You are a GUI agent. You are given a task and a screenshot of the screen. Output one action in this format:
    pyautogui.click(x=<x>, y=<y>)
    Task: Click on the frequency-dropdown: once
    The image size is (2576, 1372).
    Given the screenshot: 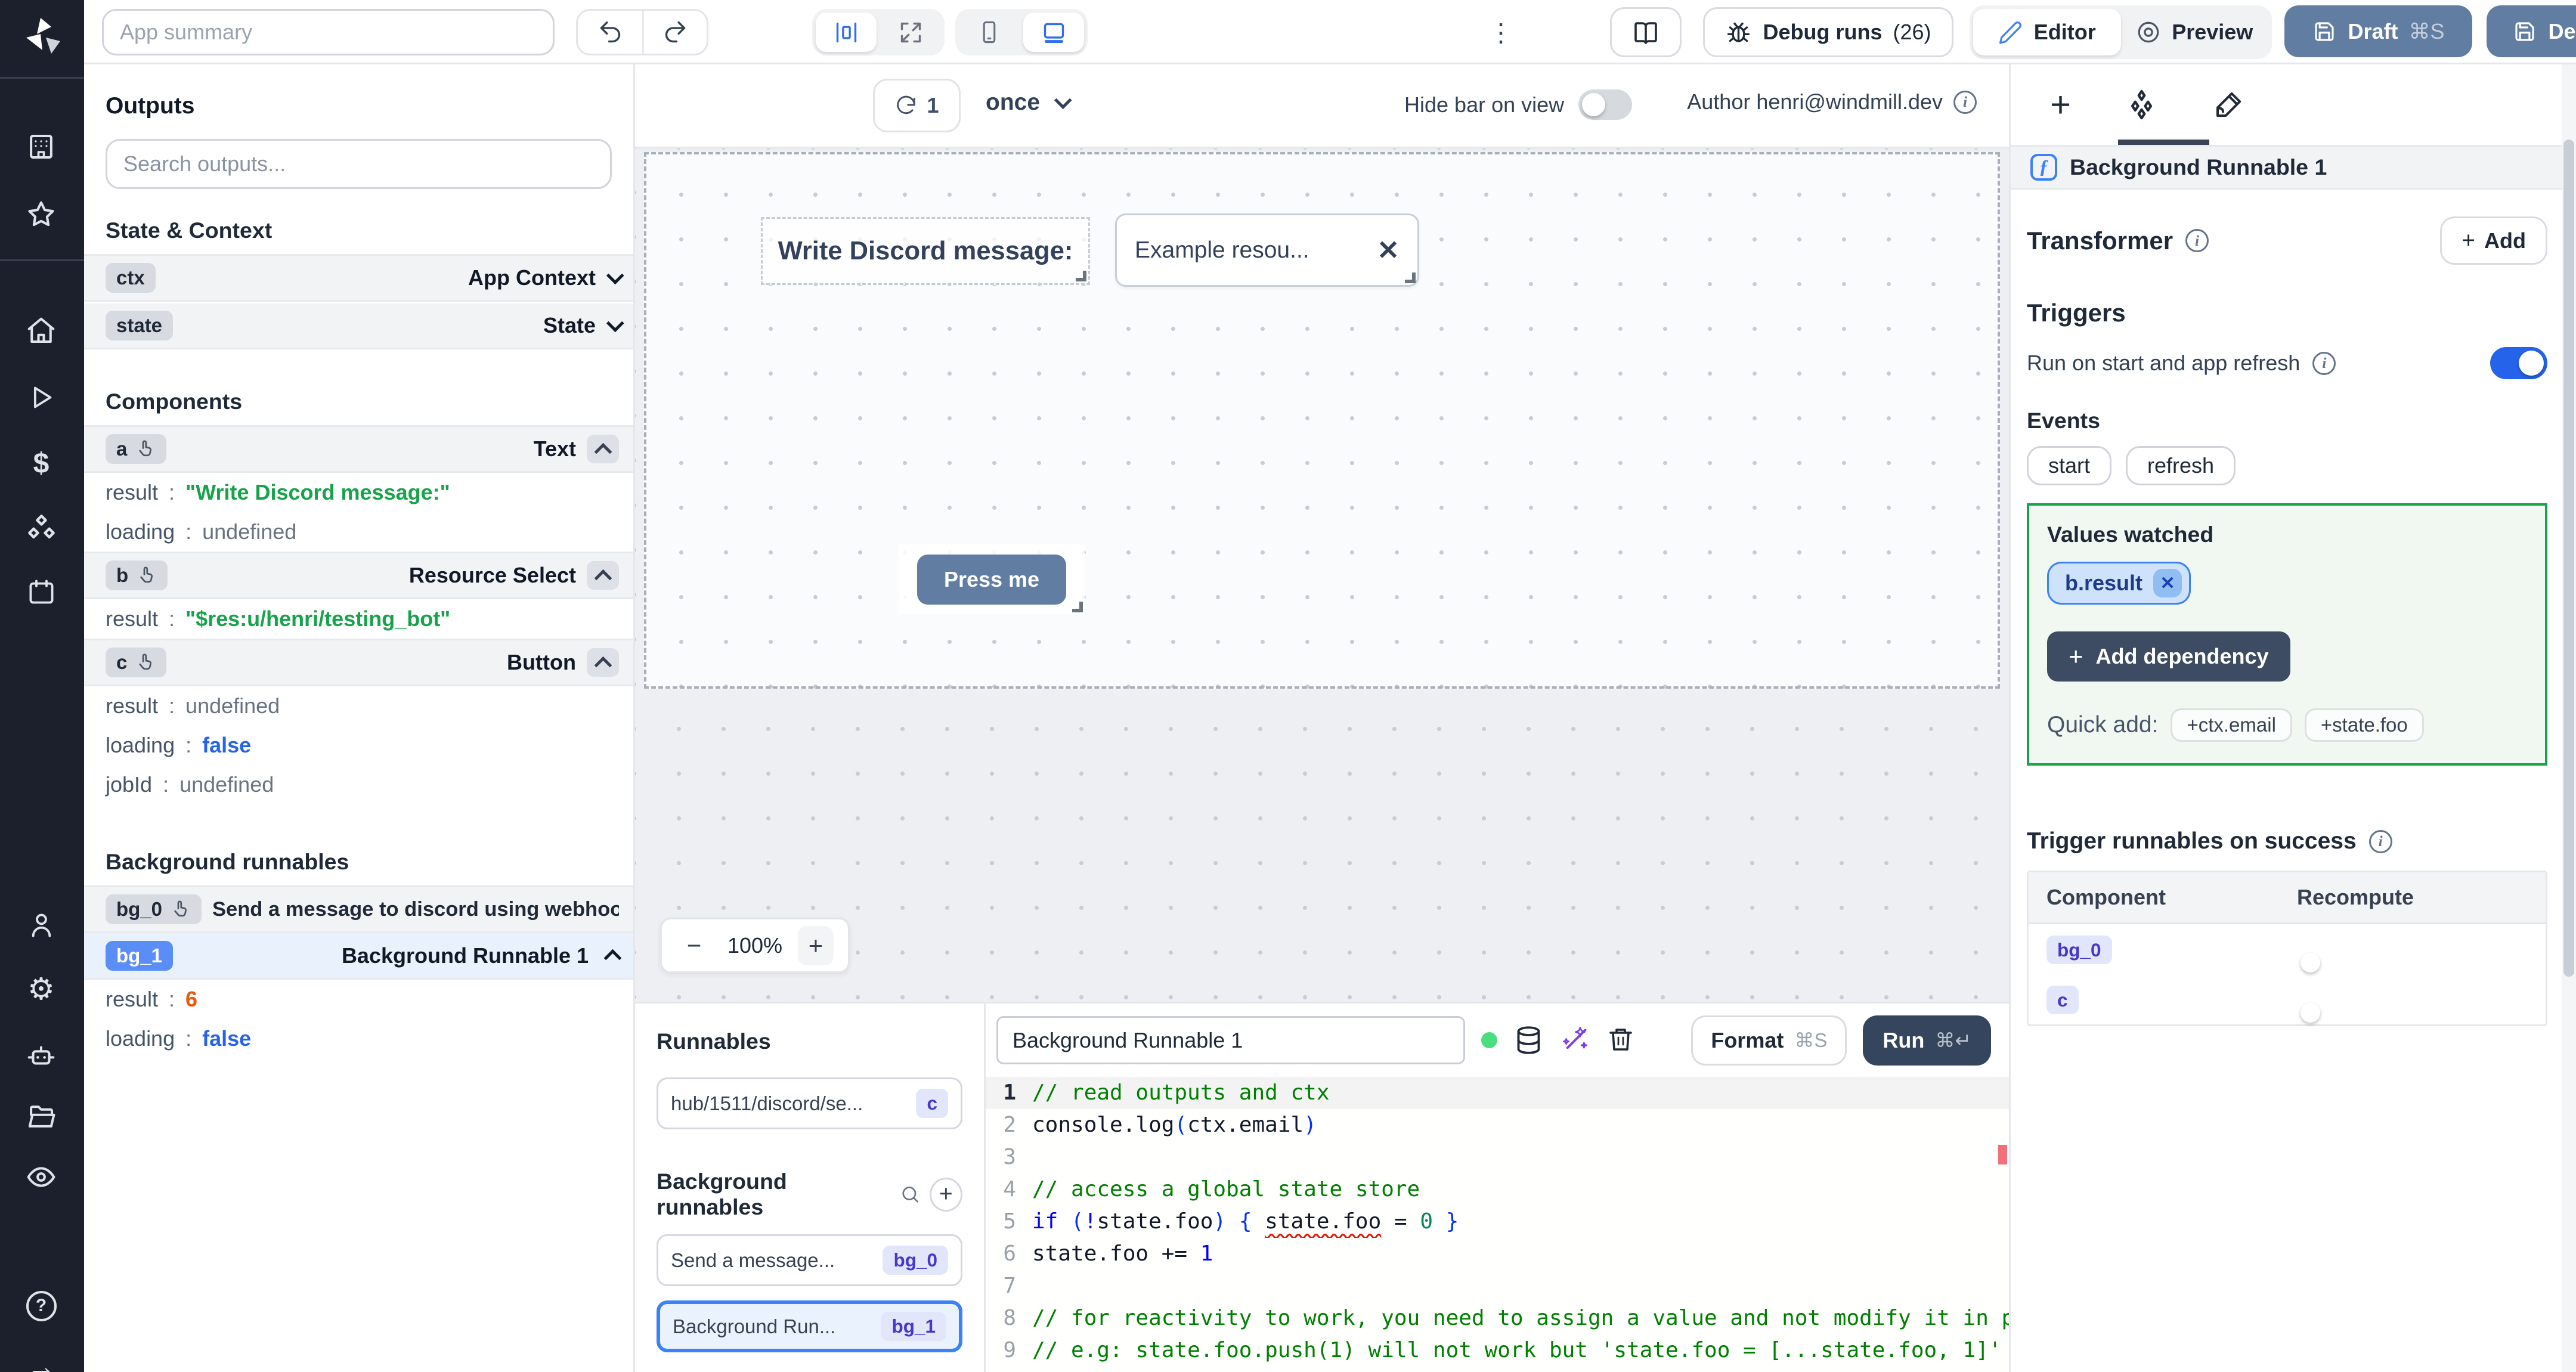 What is the action you would take?
    pyautogui.click(x=1029, y=102)
    